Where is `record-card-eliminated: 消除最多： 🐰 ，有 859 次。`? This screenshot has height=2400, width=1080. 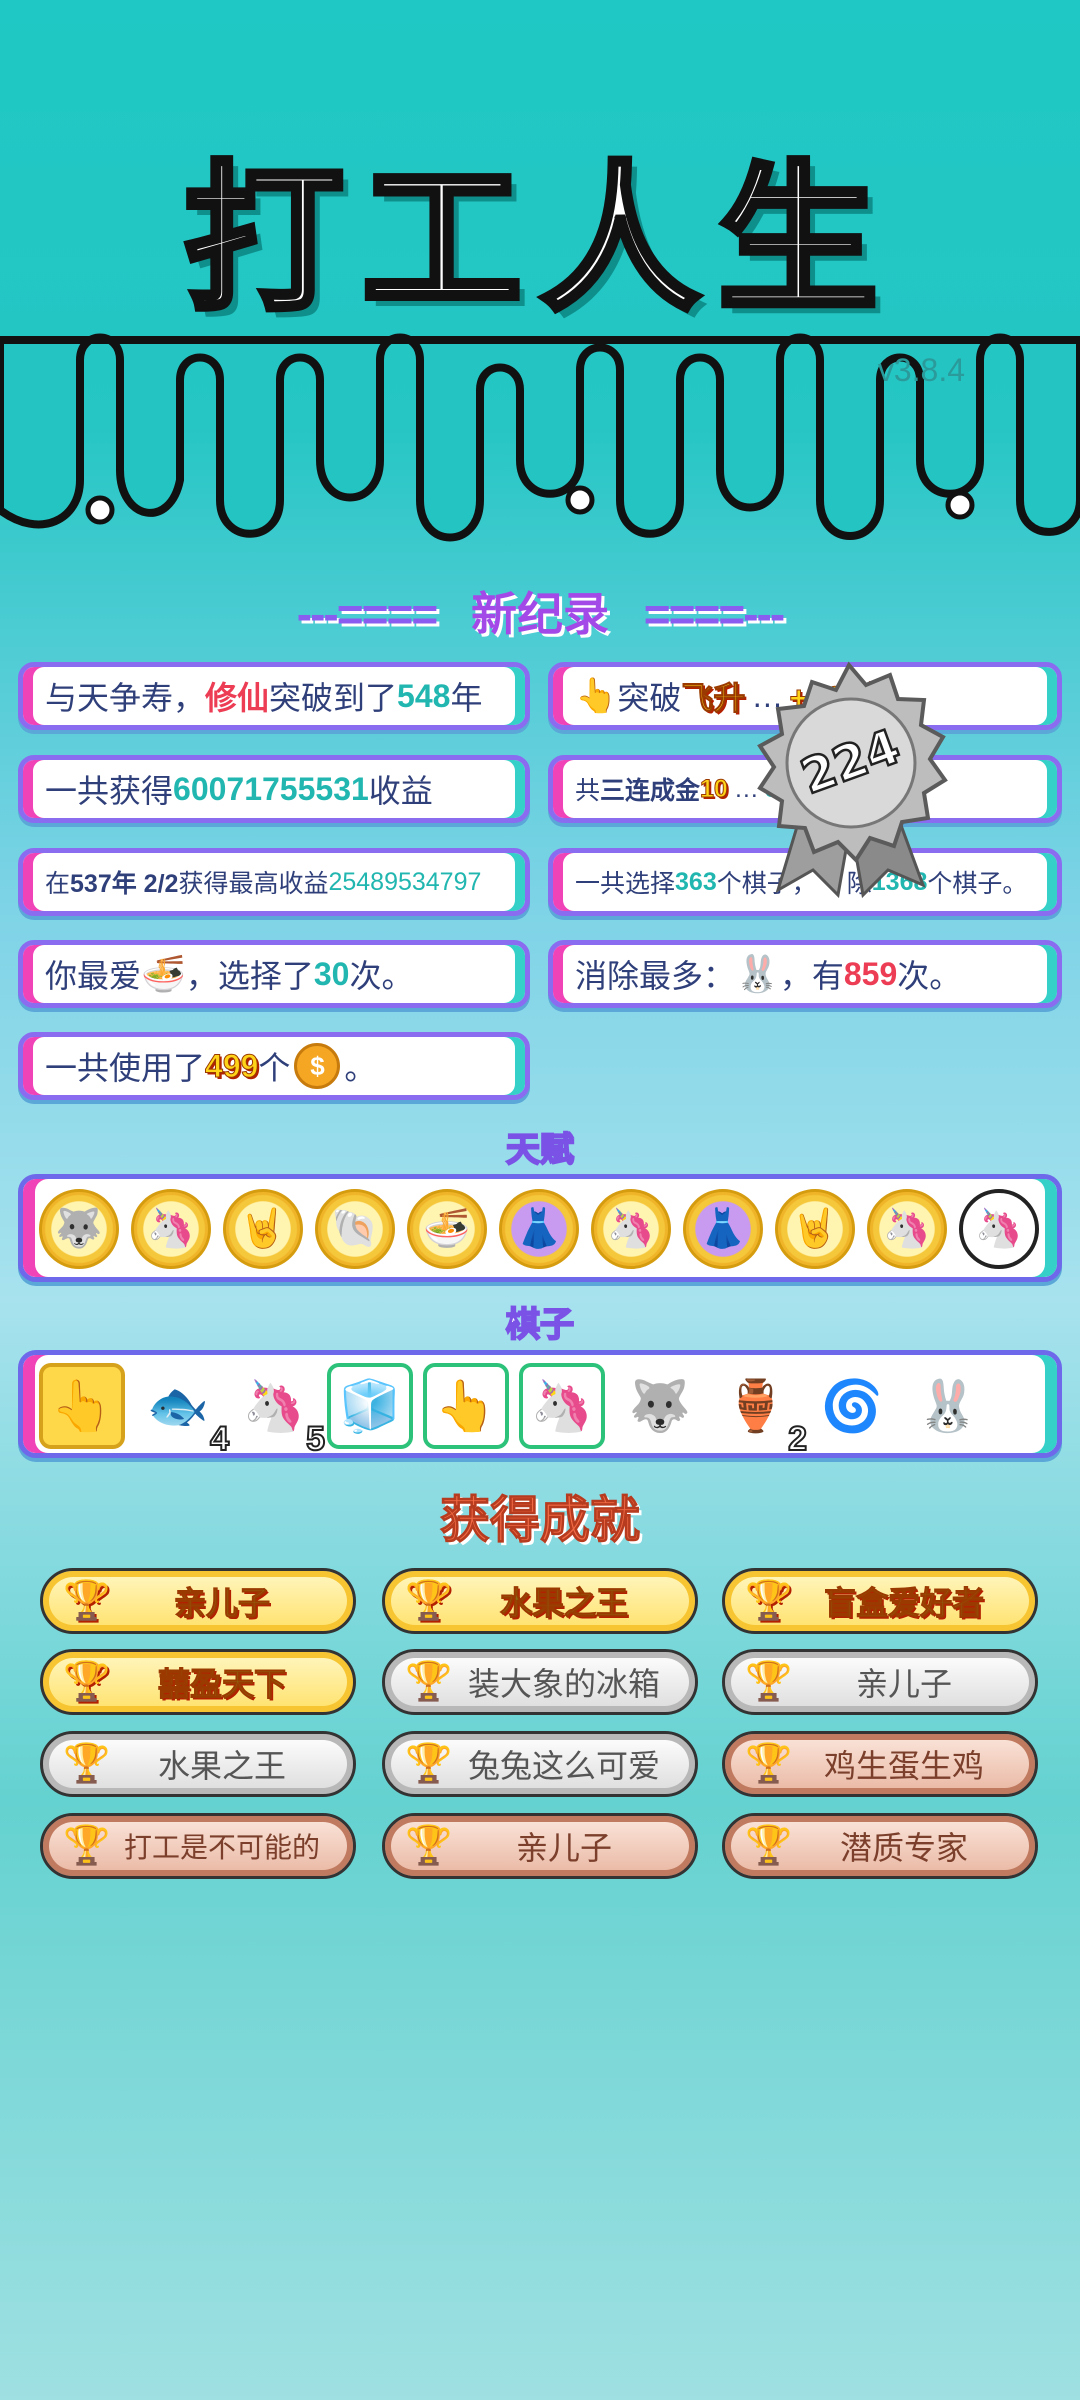 record-card-eliminated: 消除最多： 🐰 ，有 859 次。 is located at coordinates (805, 974).